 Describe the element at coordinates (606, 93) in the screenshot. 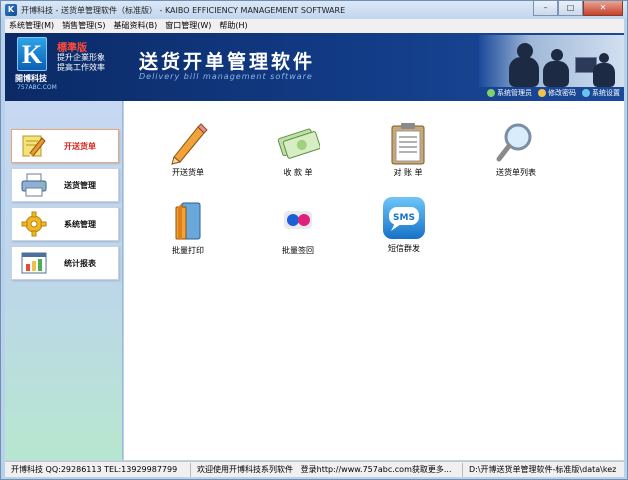

I see `settings-link-label: 系统设置` at that location.